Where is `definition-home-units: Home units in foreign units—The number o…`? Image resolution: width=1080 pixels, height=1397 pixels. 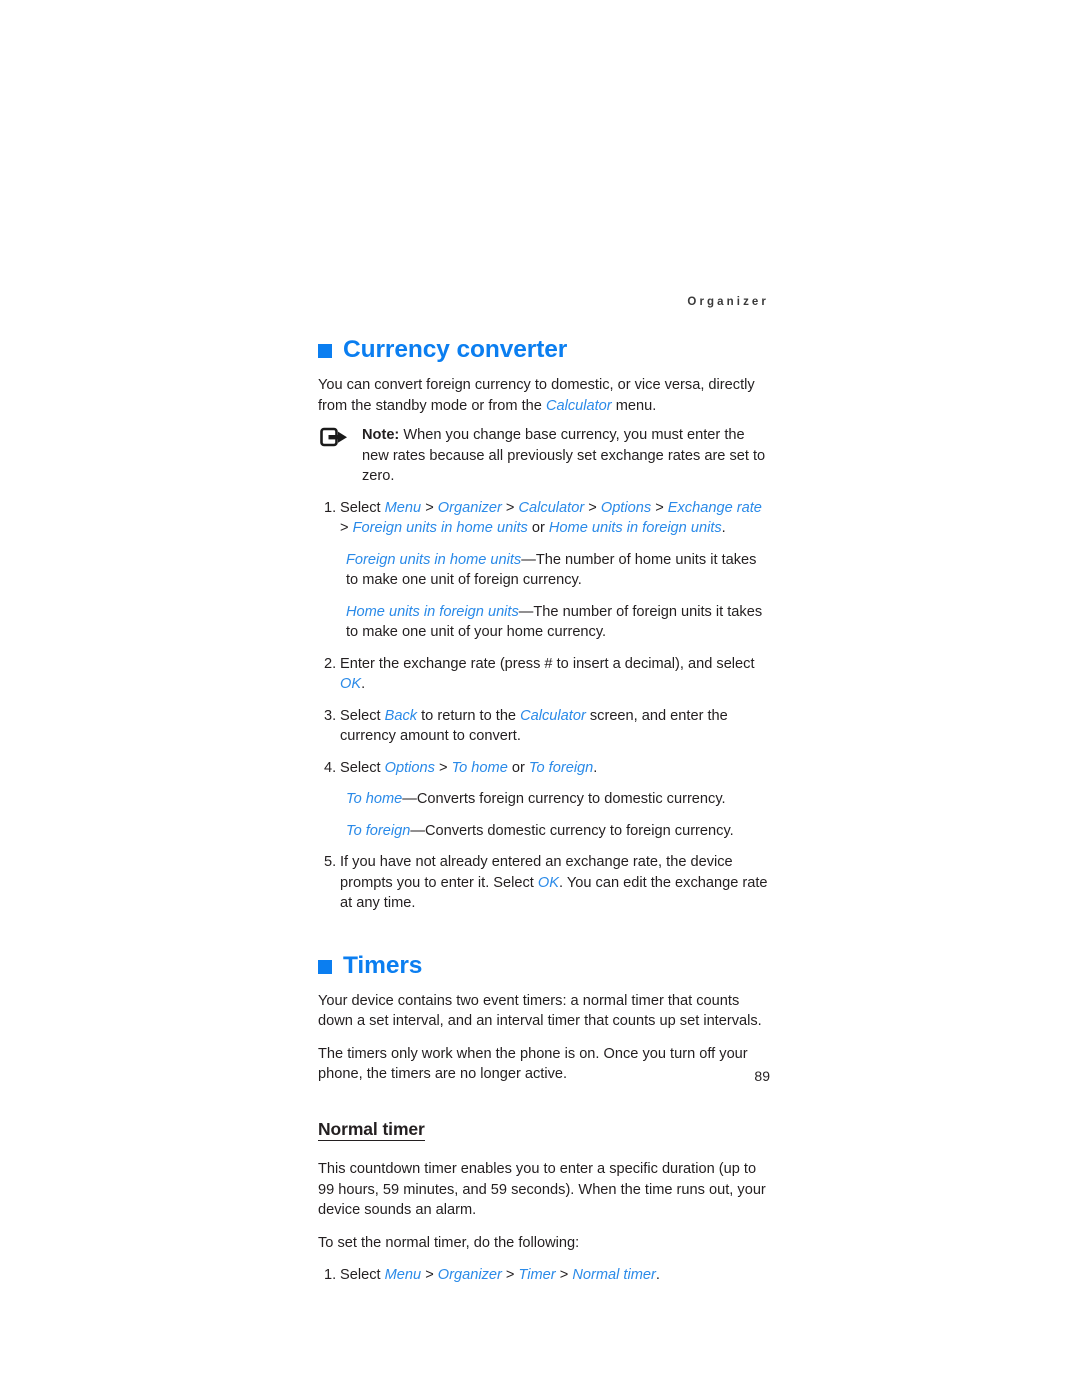
definition-home-units: Home units in foreign units—The number o… is located at coordinates (544, 622).